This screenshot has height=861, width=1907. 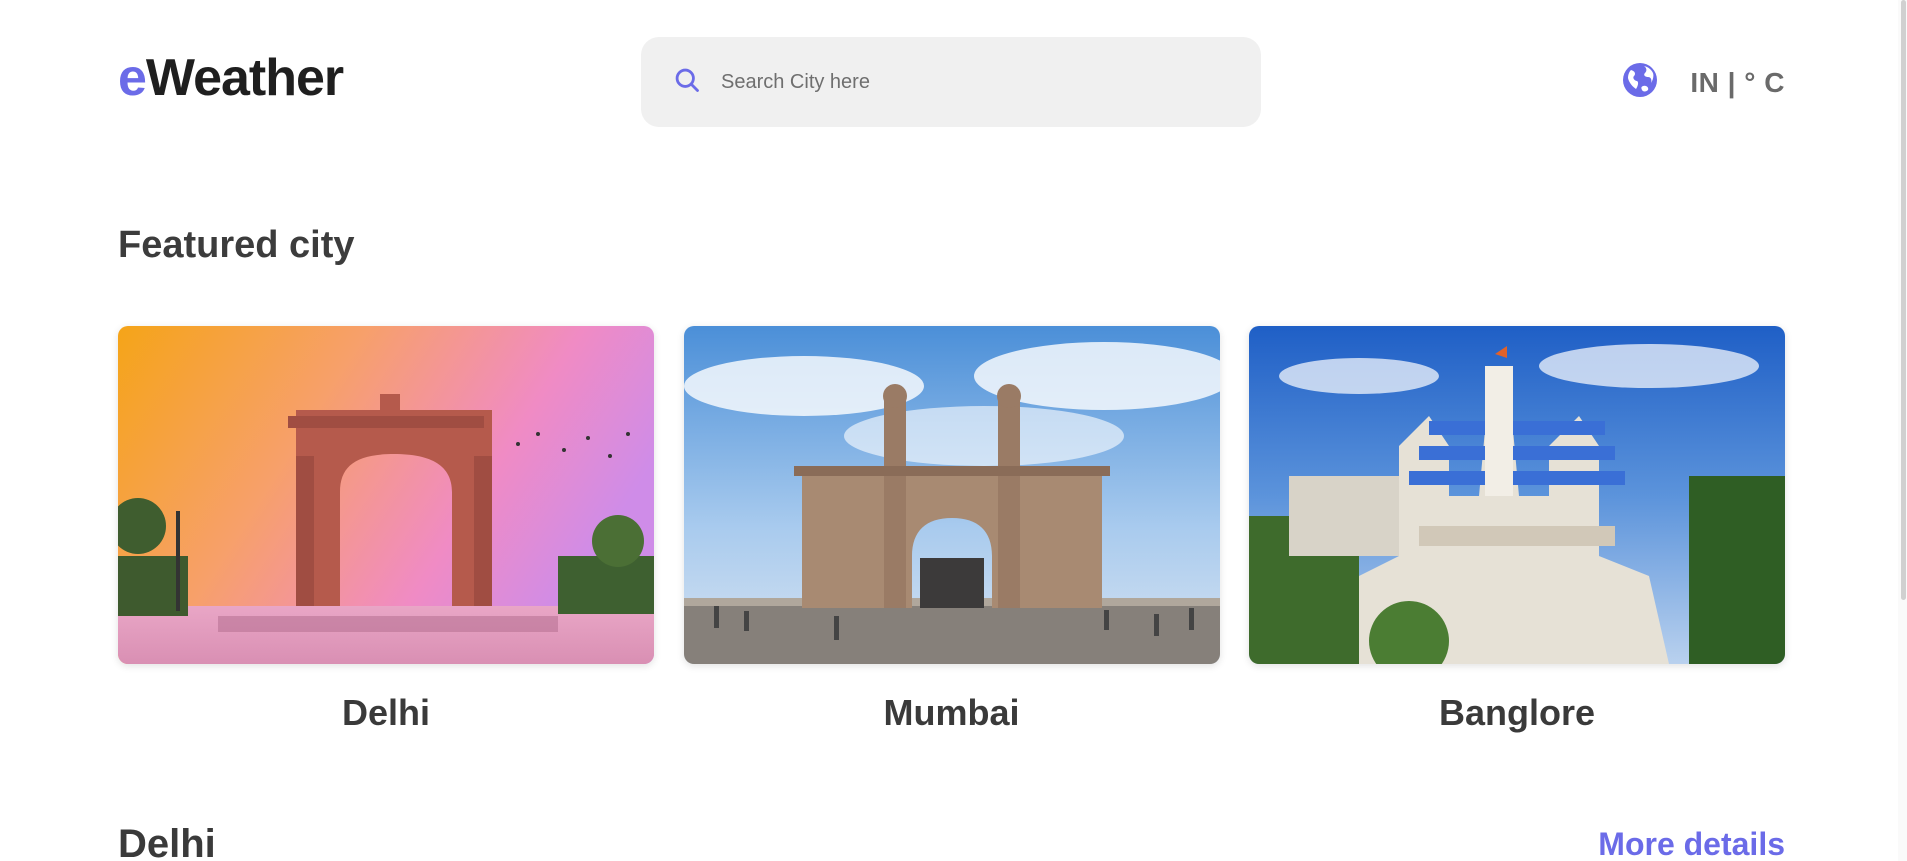 What do you see at coordinates (1737, 83) in the screenshot?
I see `locale-label: IN | ° C` at bounding box center [1737, 83].